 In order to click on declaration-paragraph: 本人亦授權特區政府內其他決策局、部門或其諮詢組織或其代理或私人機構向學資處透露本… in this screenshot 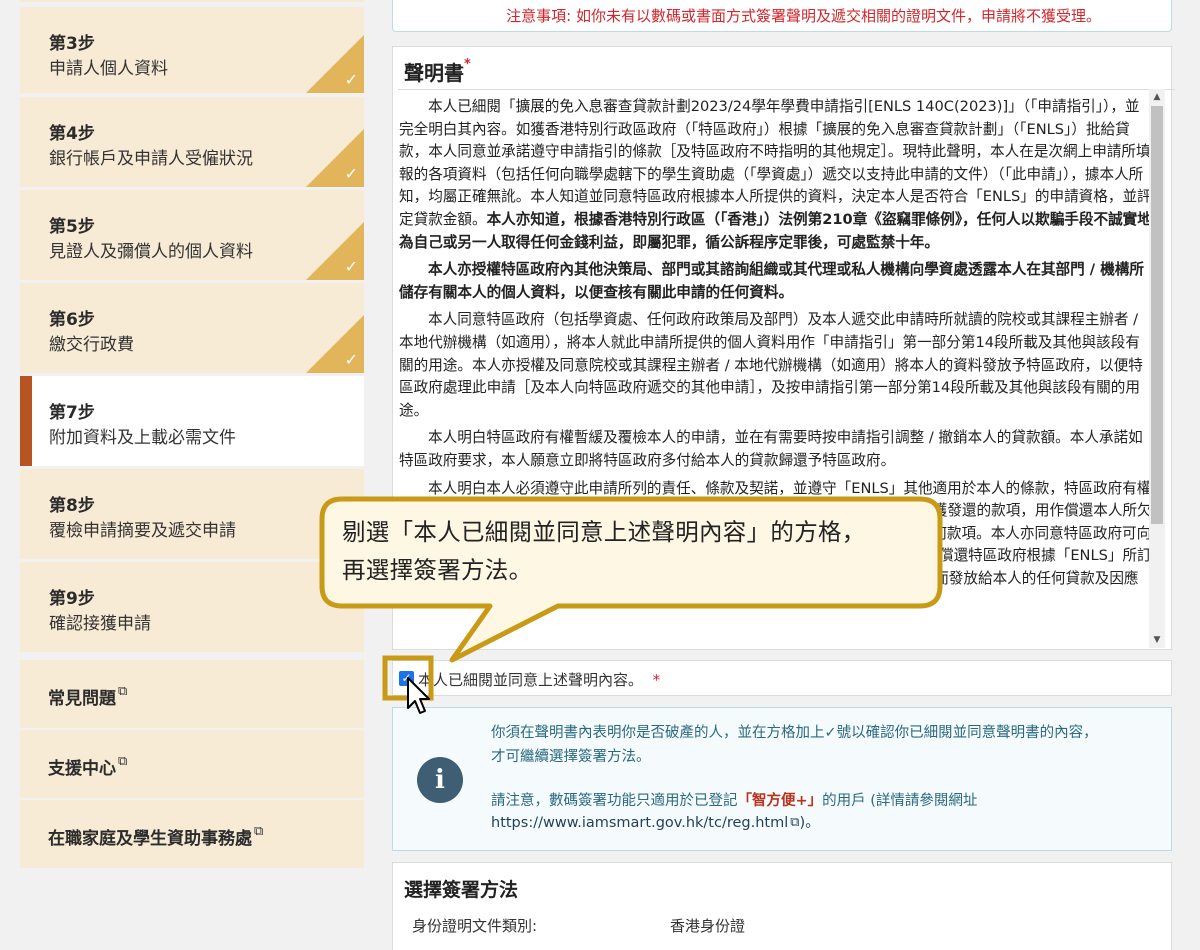, I will do `click(771, 281)`.